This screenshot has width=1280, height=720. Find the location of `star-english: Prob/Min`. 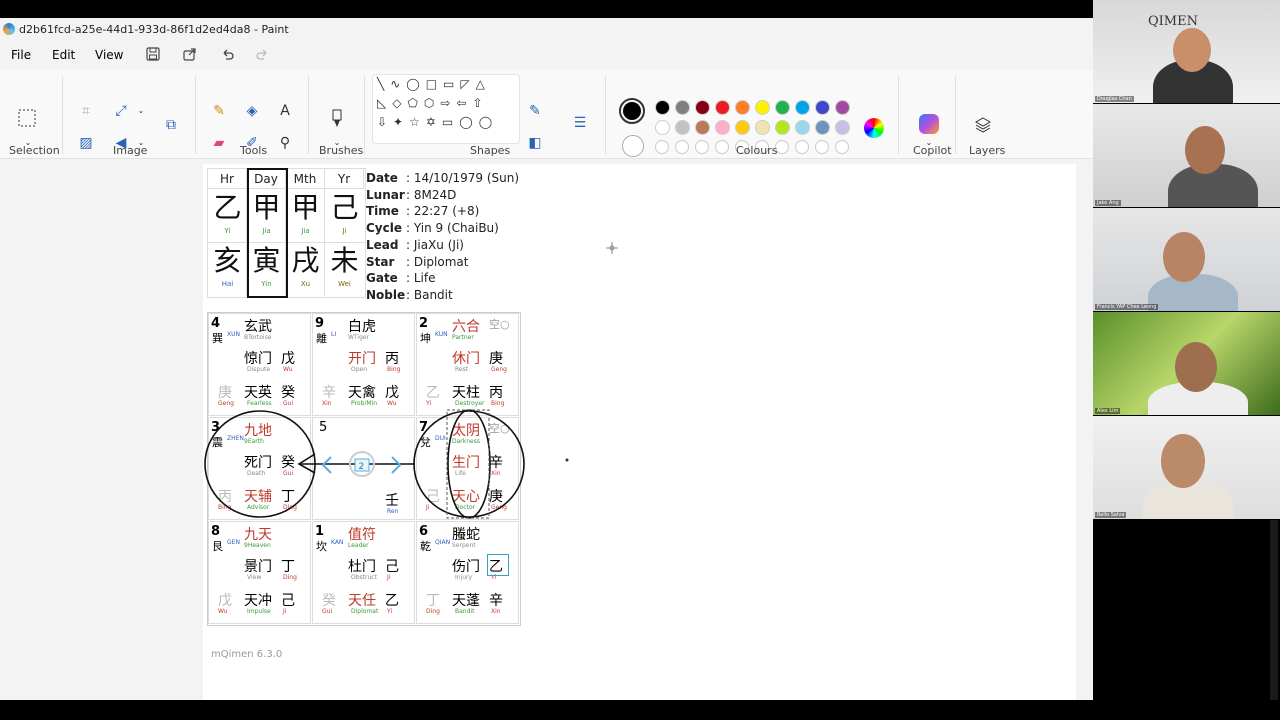

star-english: Prob/Min is located at coordinates (364, 403).